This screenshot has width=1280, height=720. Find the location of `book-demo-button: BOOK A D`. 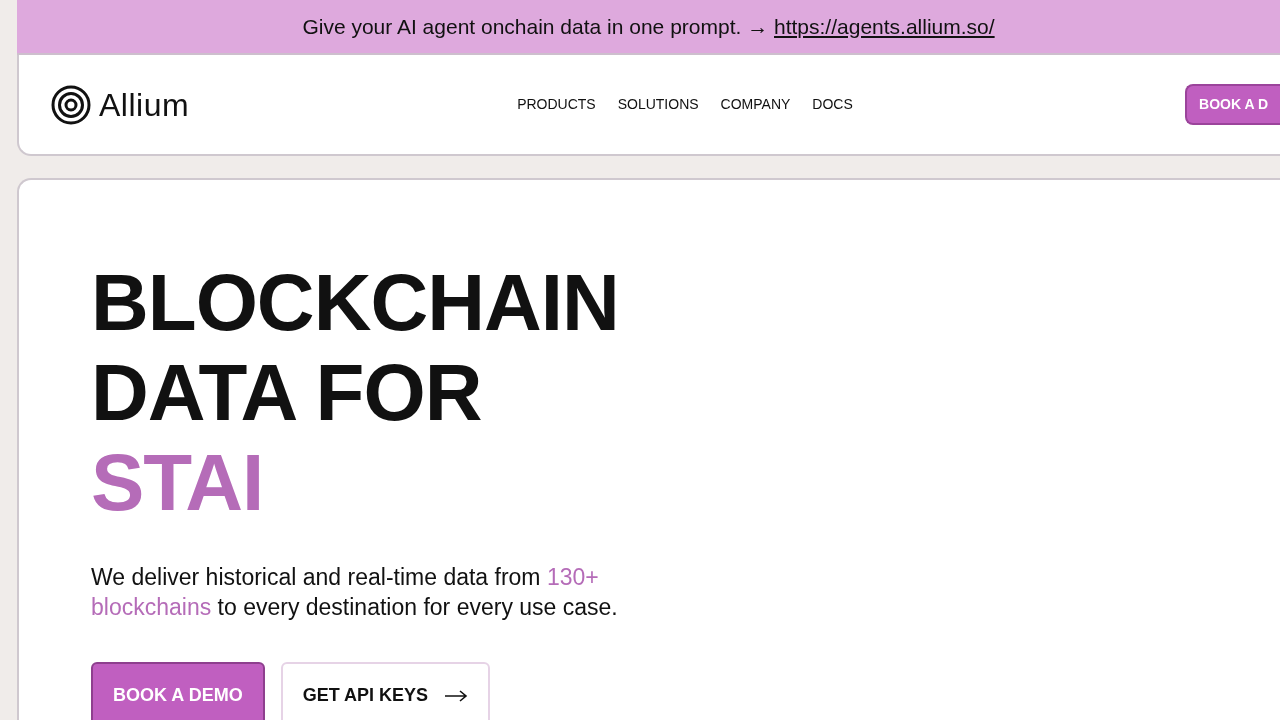

book-demo-button: BOOK A D is located at coordinates (1232, 104).